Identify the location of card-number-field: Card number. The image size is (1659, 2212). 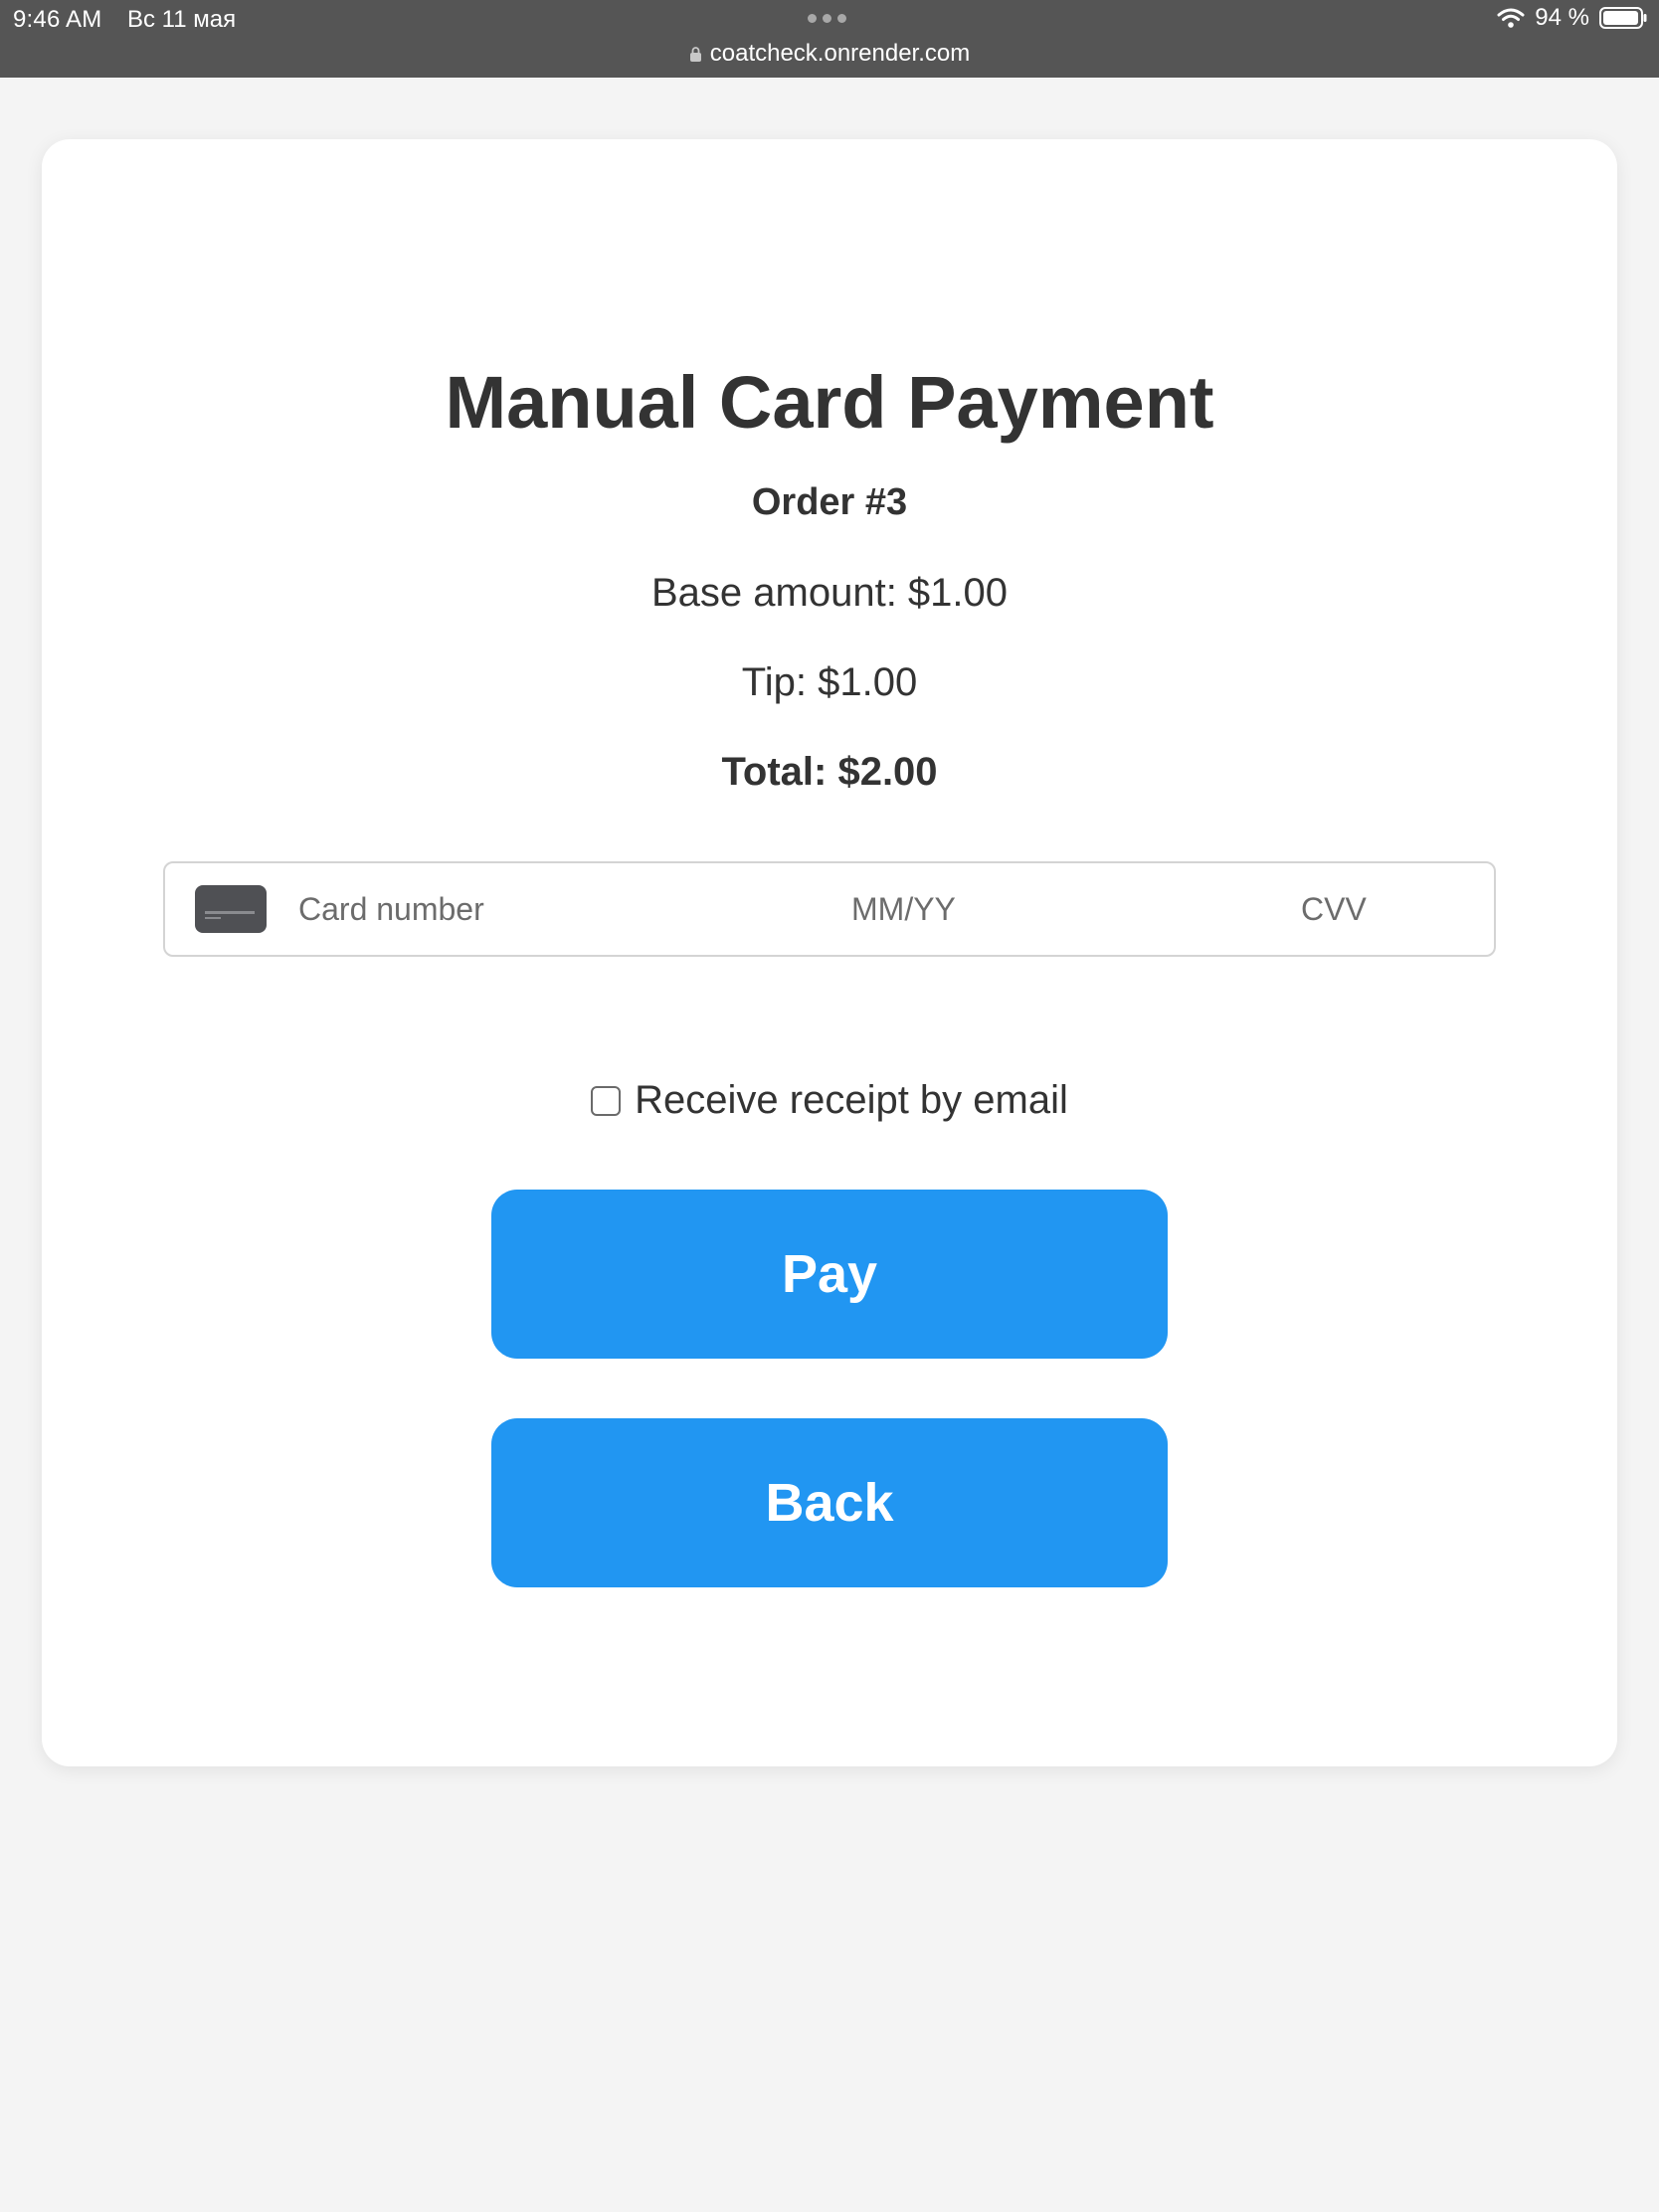
(391, 909).